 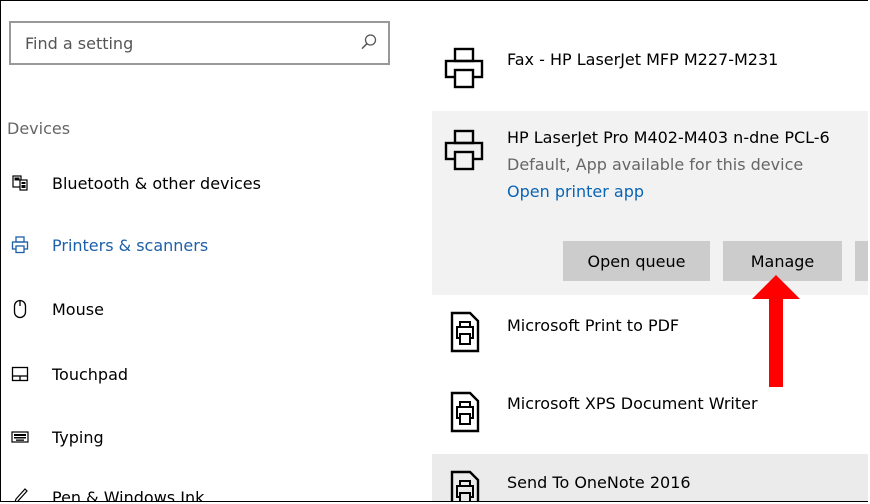 What do you see at coordinates (20, 183) in the screenshot?
I see `bluetooth-devices-icon` at bounding box center [20, 183].